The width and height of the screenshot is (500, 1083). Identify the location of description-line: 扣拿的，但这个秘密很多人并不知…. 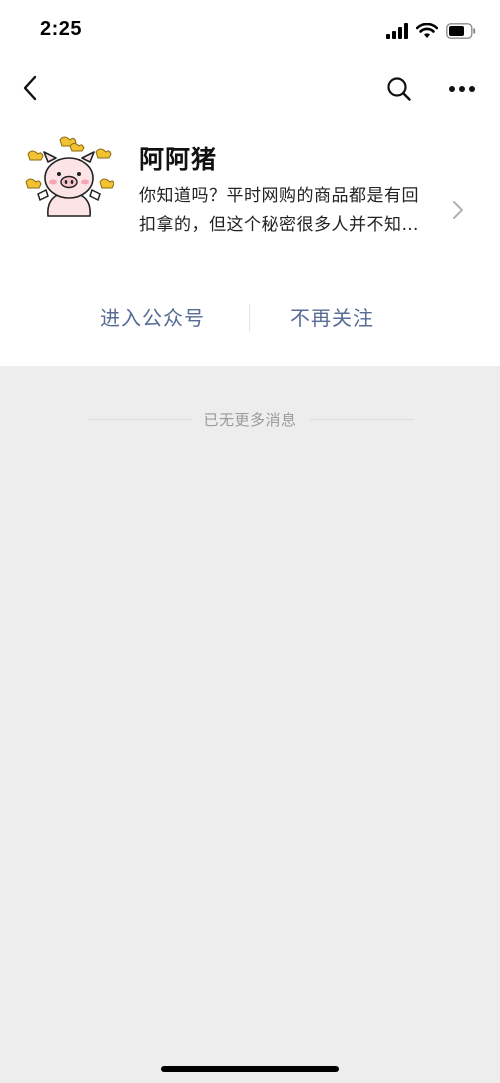
(279, 225).